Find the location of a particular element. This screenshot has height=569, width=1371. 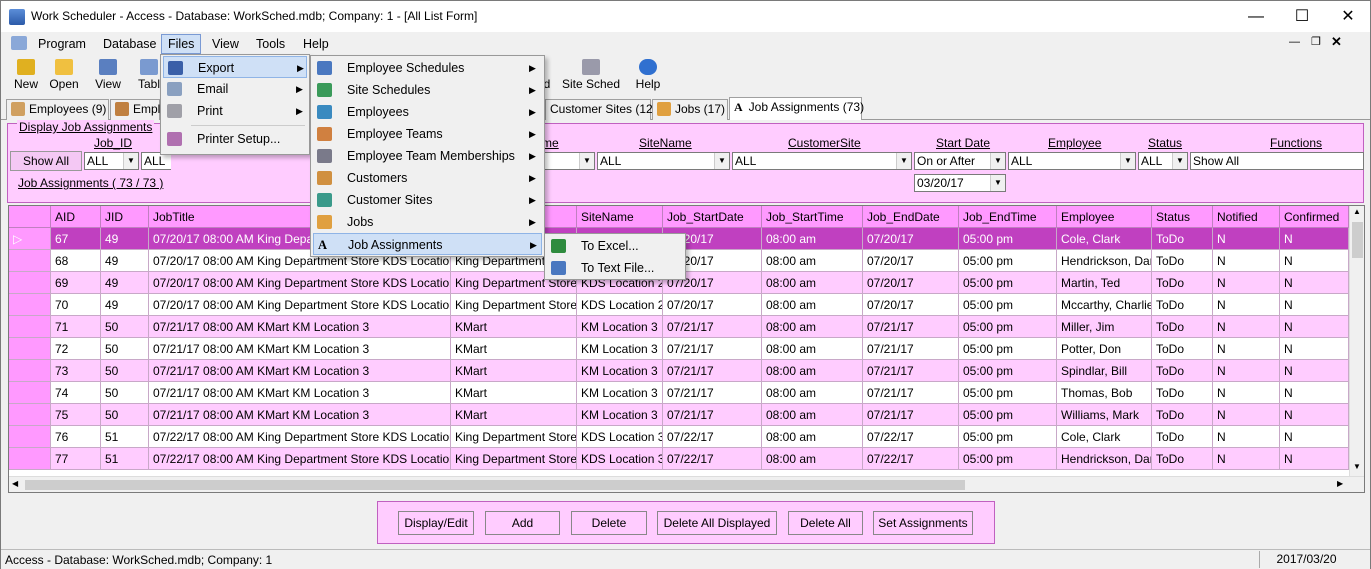

table-cell: KDS Location 2 is located at coordinates (620, 305).